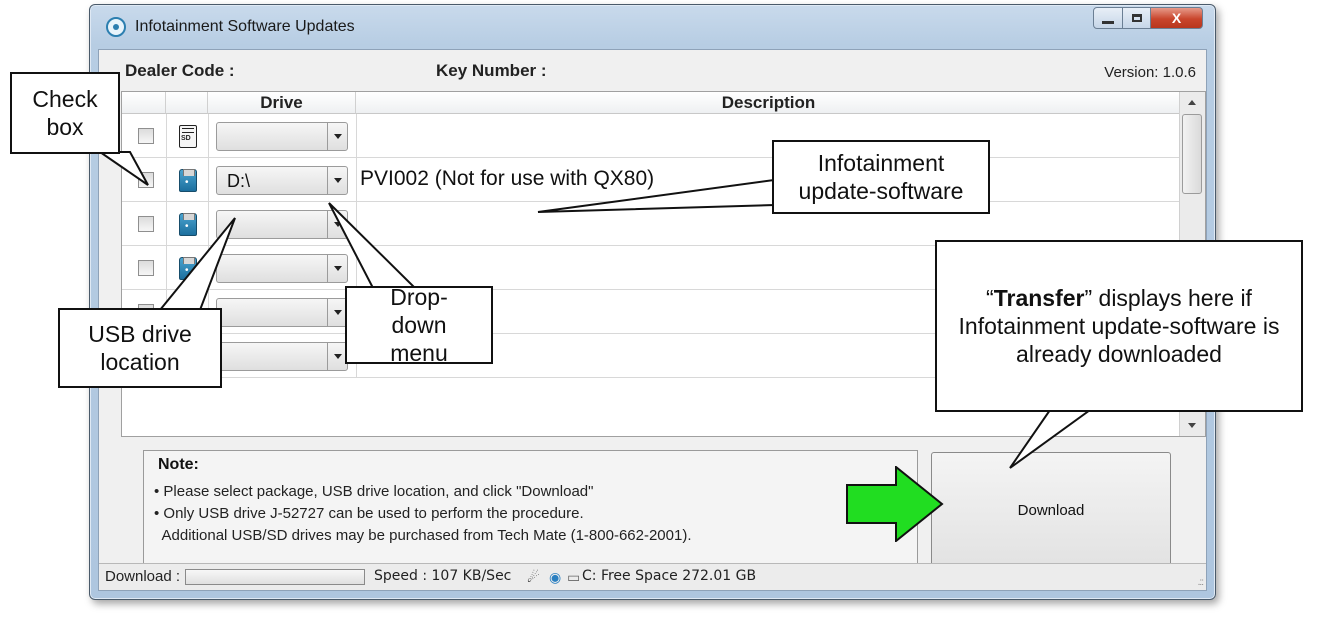 This screenshot has width=1320, height=618. Describe the element at coordinates (245, 26) in the screenshot. I see `window-title: Infotainment Software Updates` at that location.